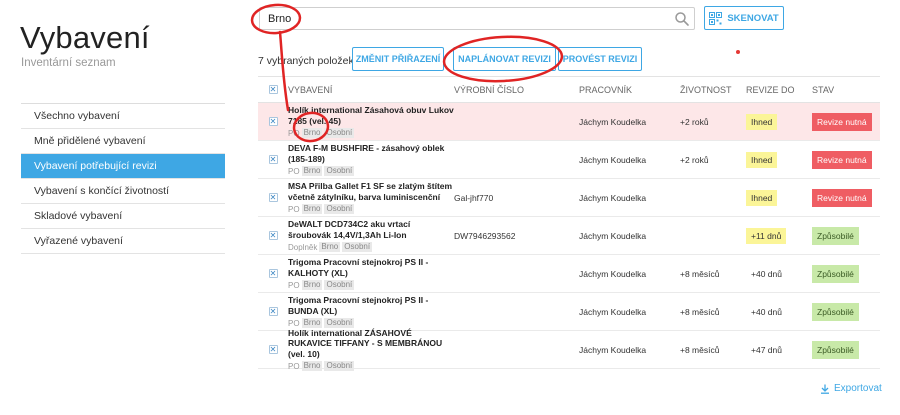 This screenshot has width=900, height=415. What do you see at coordinates (485, 235) in the screenshot?
I see `serial-number: DW7946293562` at bounding box center [485, 235].